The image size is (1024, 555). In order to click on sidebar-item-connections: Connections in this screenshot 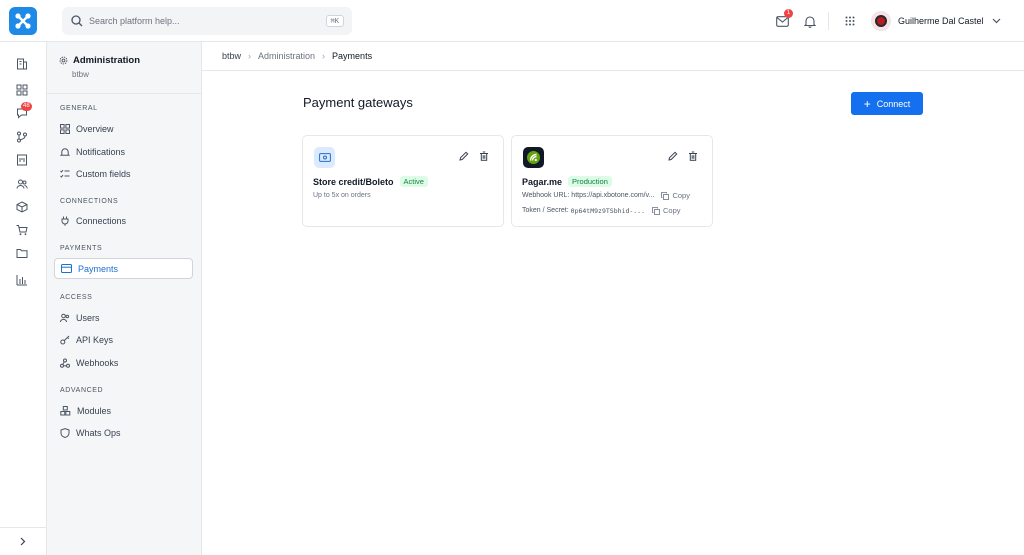, I will do `click(123, 220)`.